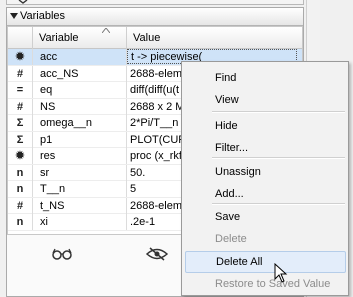  I want to click on collapse-triangle-icon, so click(14, 16).